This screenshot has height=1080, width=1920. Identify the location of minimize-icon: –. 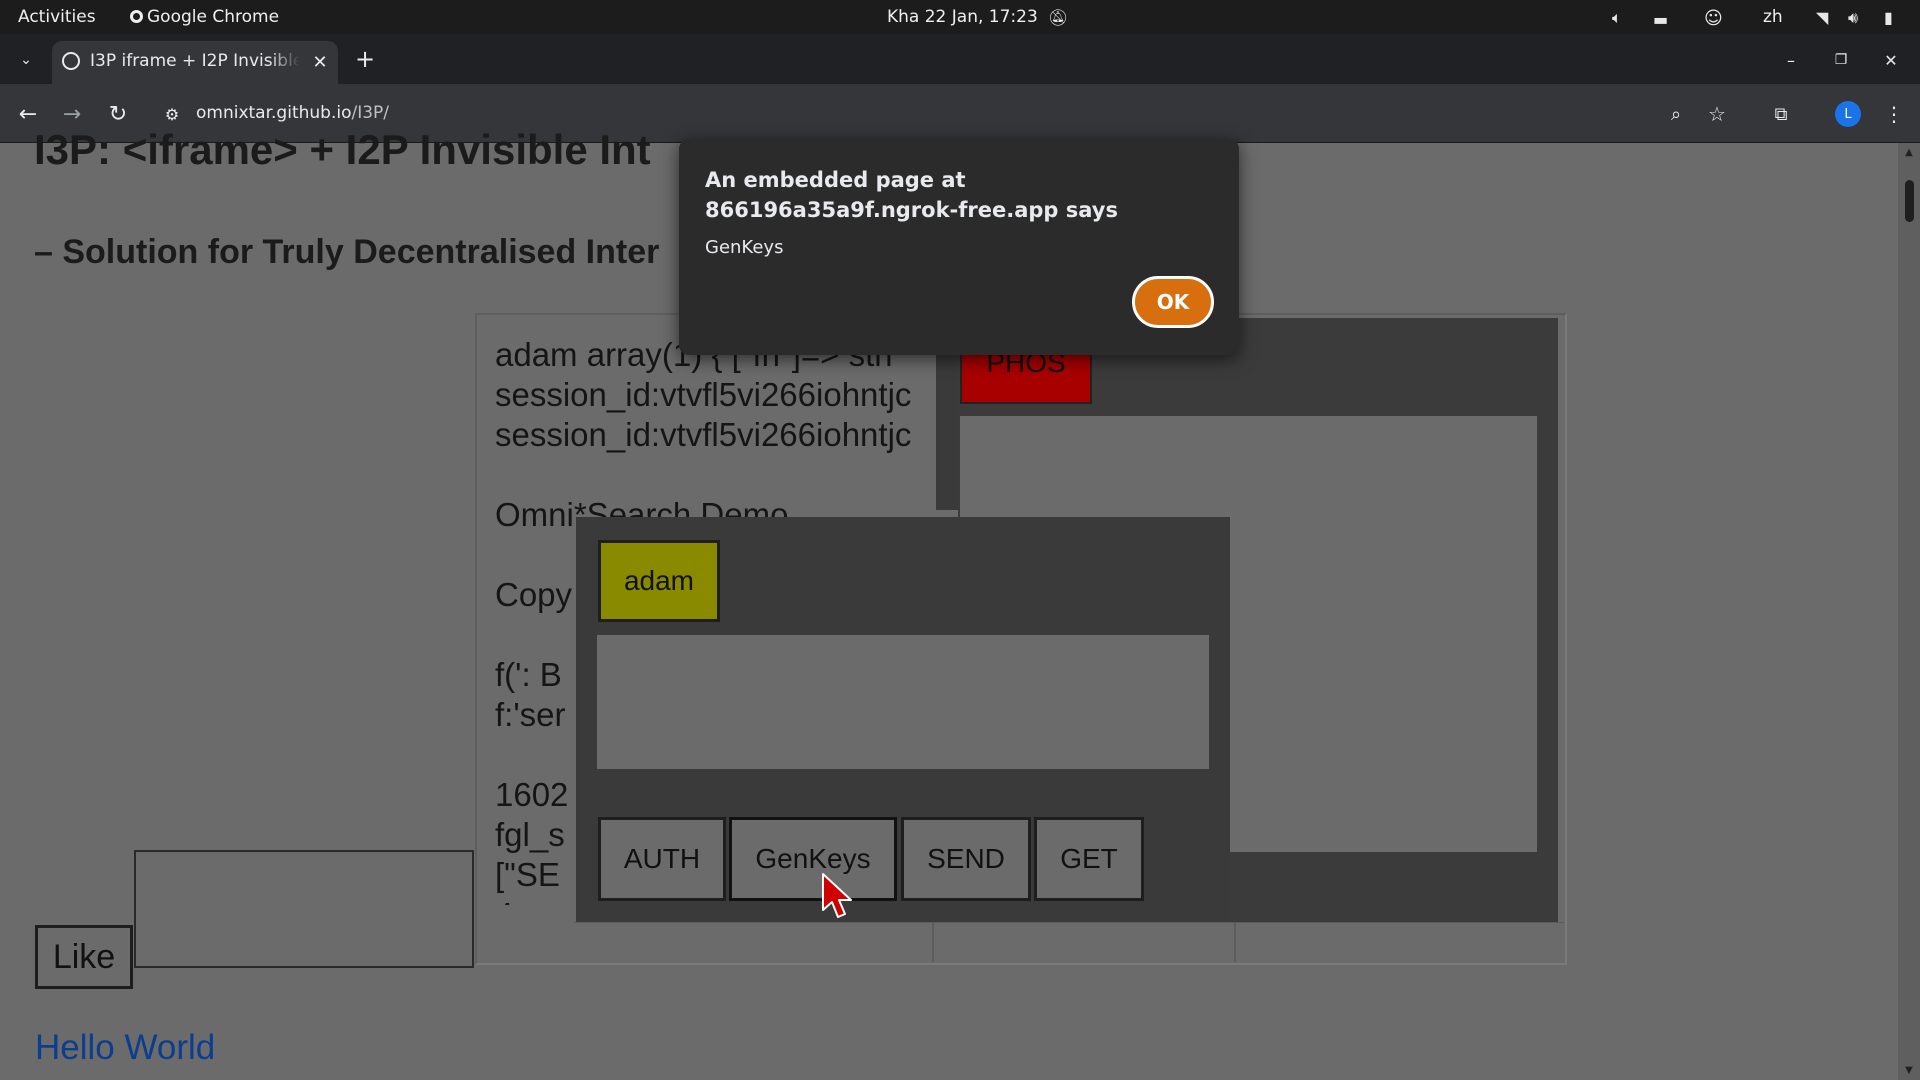
(1791, 60).